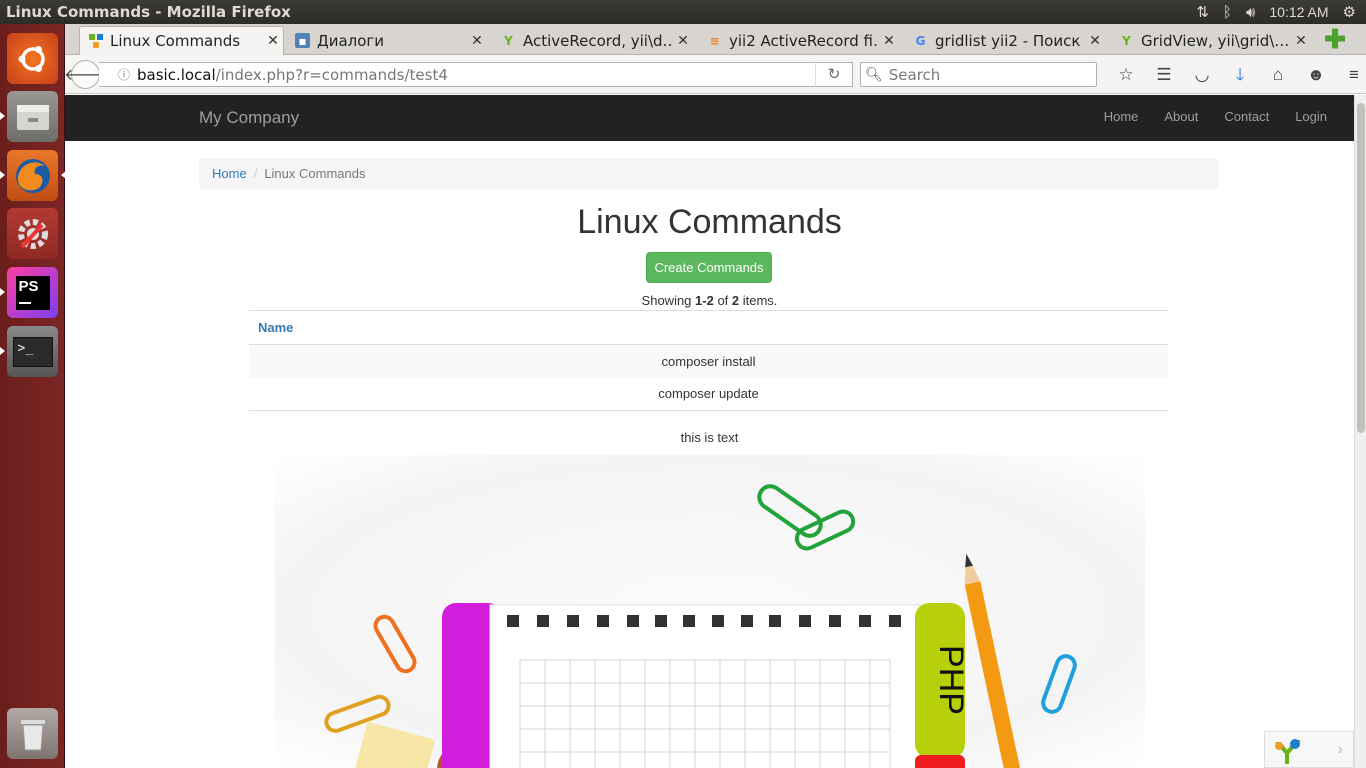 This screenshot has height=768, width=1366. Describe the element at coordinates (315, 173) in the screenshot. I see `breadcrumb-current: Linux Commands` at that location.